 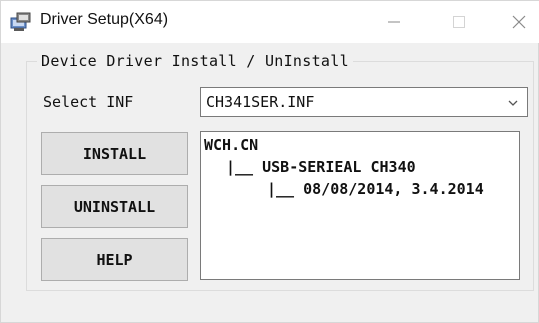 What do you see at coordinates (195, 61) in the screenshot?
I see `groupbox-title: Device Driver Install / UnInstall` at bounding box center [195, 61].